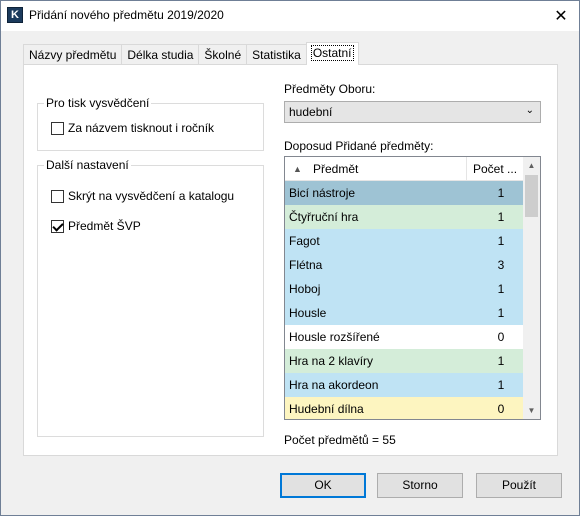 The image size is (580, 516). I want to click on title-bar: K Přidání nového předmětu 2019/2020 ✕, so click(290, 16).